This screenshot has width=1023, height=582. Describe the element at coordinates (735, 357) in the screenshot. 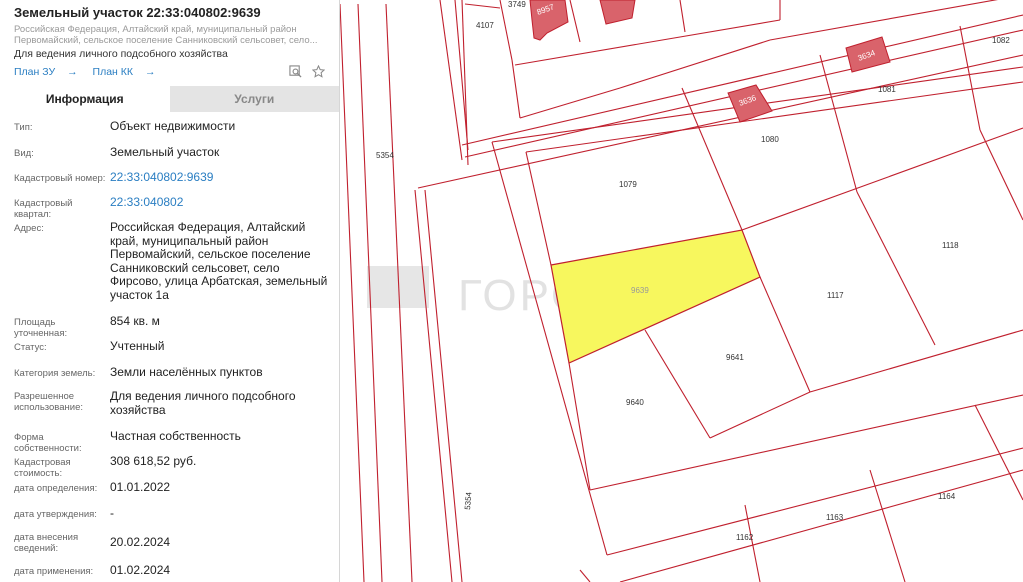

I see `parcel-label: 9641` at that location.